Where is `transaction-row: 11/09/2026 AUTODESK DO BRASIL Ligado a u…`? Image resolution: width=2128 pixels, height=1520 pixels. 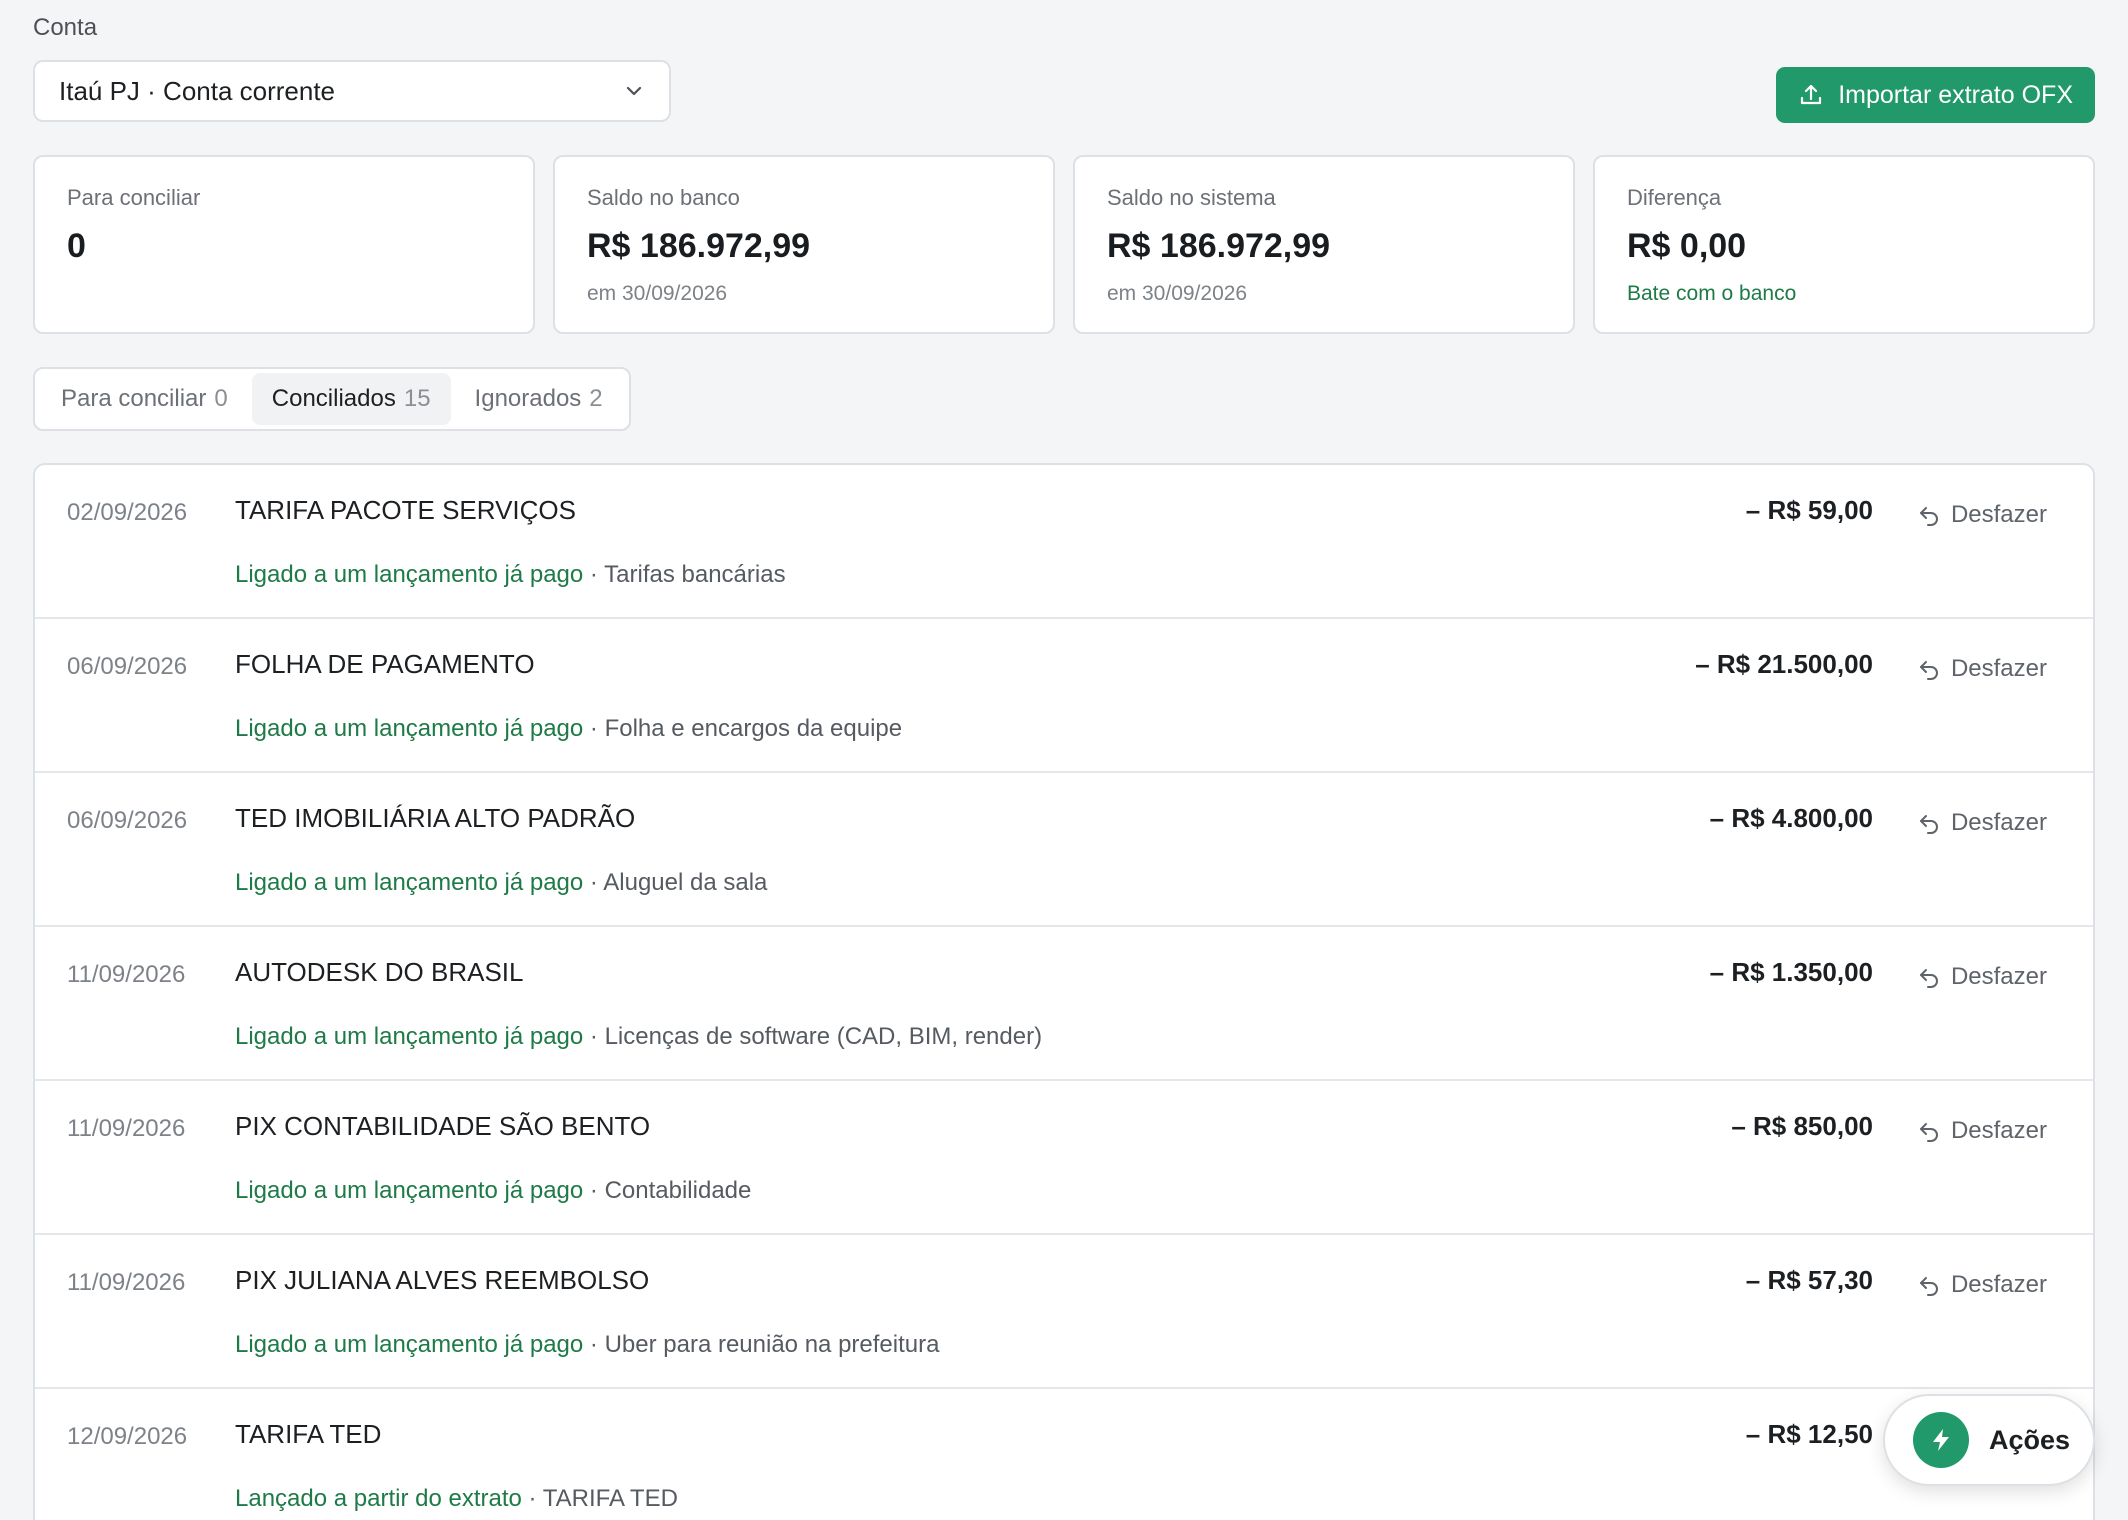
transaction-row: 11/09/2026 AUTODESK DO BRASIL Ligado a u… is located at coordinates (1064, 1004).